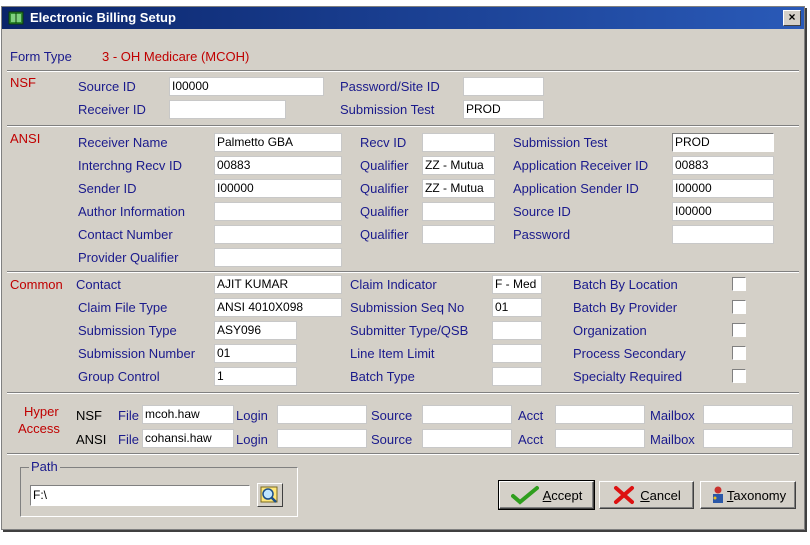  I want to click on claim-file-type-select: ANSI 4010X098, so click(278, 307).